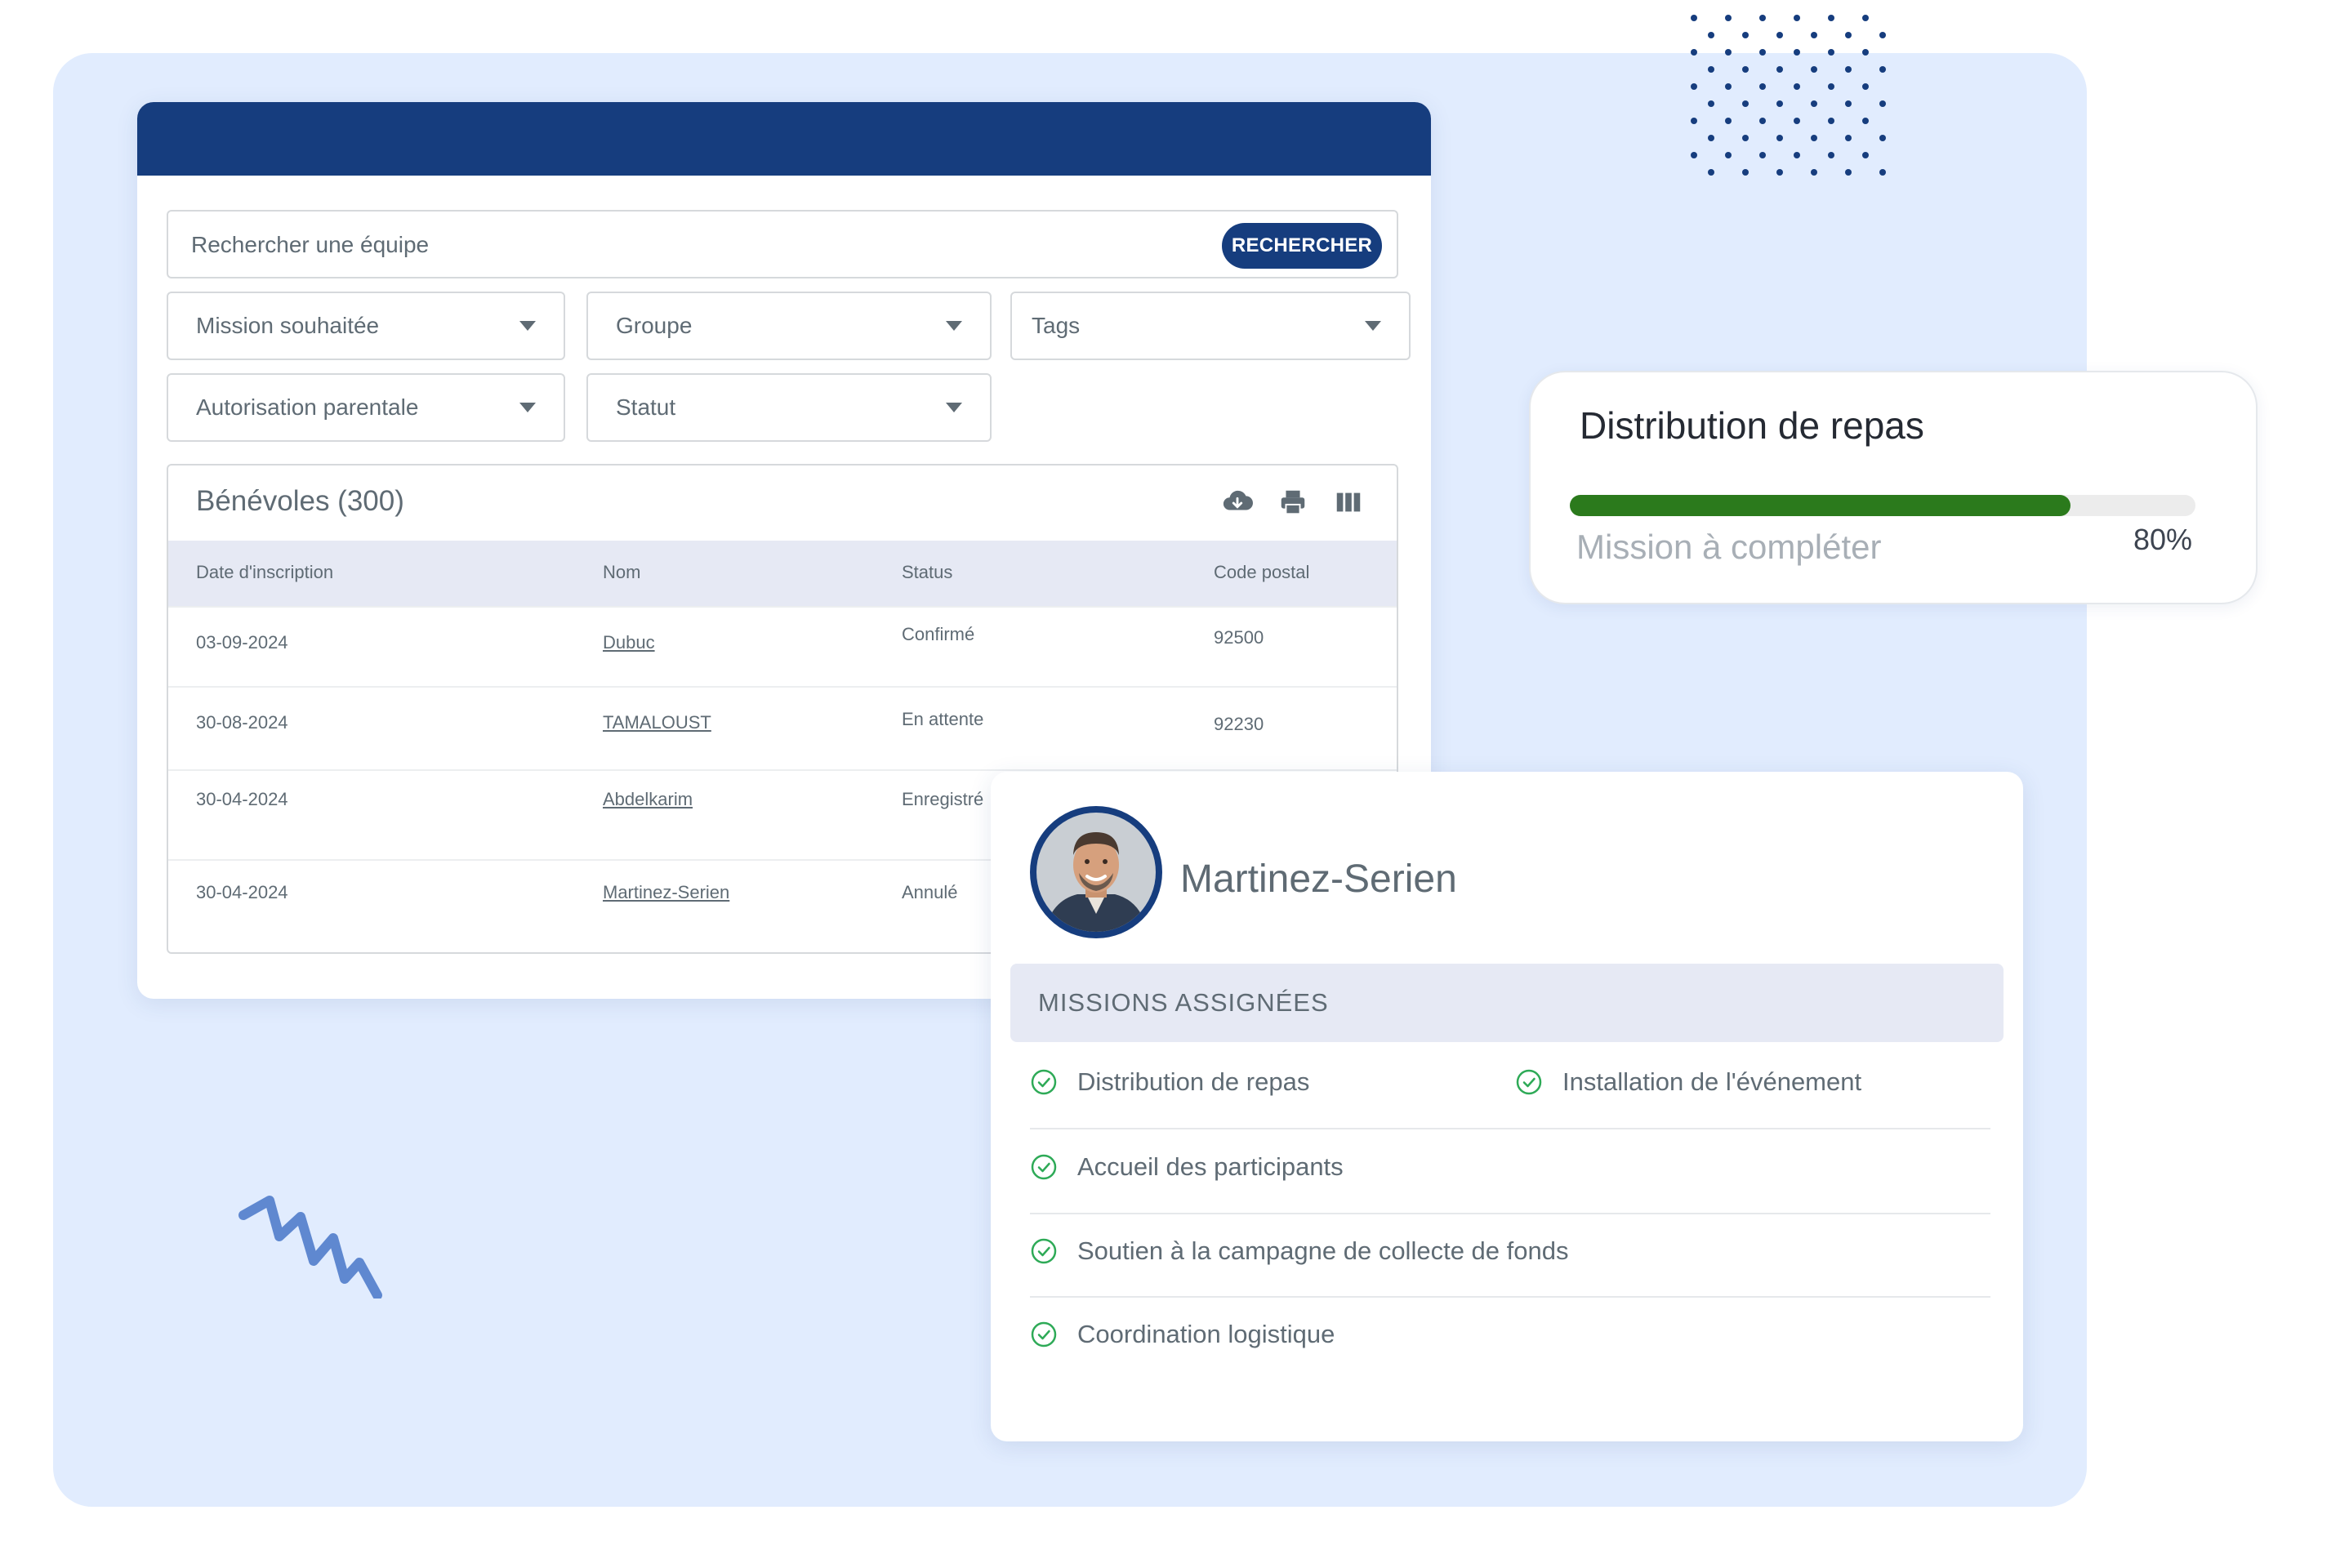 The height and width of the screenshot is (1568, 2349). Describe the element at coordinates (1056, 325) in the screenshot. I see `filter-label: Tags` at that location.